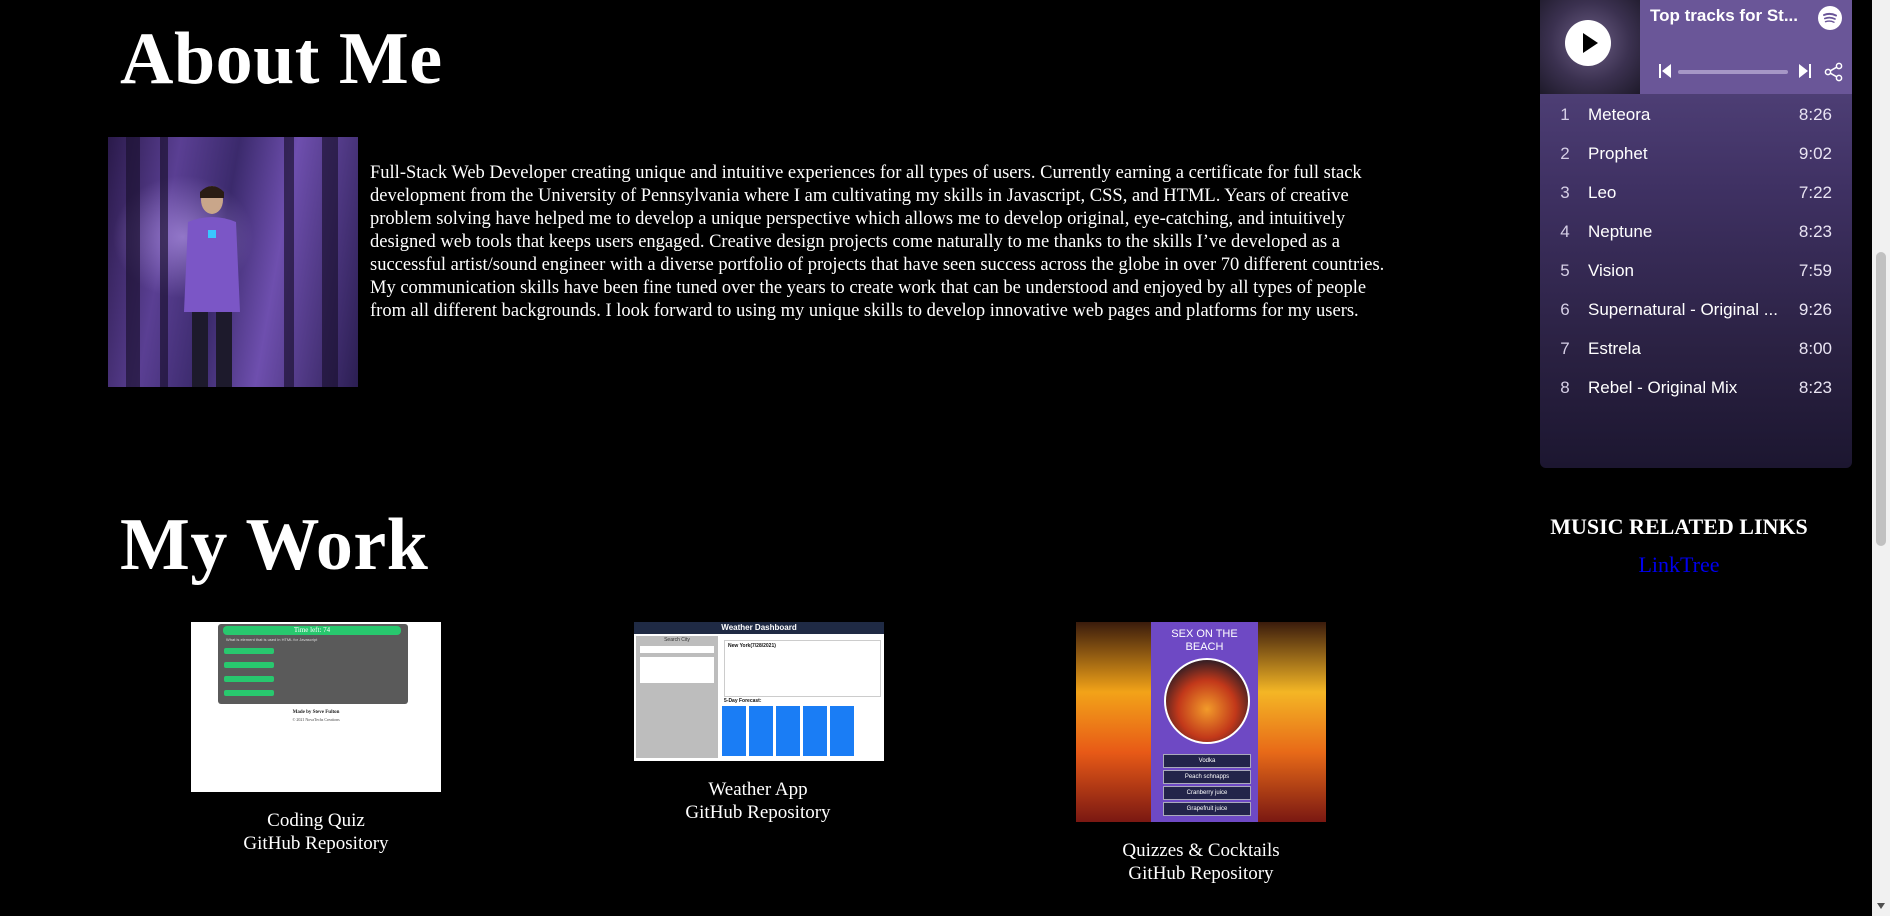 This screenshot has width=1890, height=916. What do you see at coordinates (1679, 526) in the screenshot?
I see `music-links-heading: MUSIC RELATED LINKS` at bounding box center [1679, 526].